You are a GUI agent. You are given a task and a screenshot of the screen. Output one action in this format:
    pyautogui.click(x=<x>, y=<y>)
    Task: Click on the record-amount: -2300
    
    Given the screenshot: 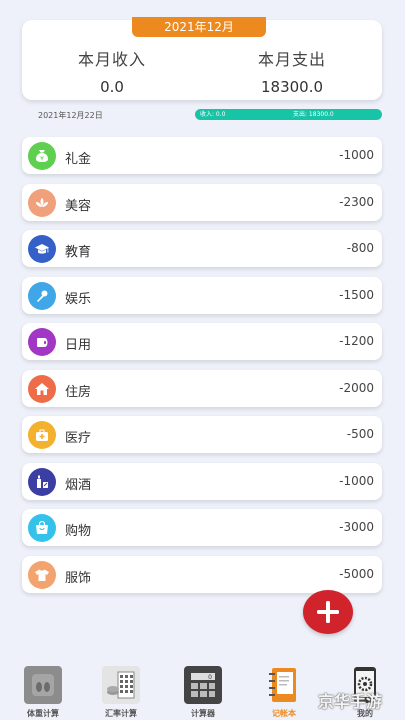 What is the action you would take?
    pyautogui.click(x=356, y=201)
    